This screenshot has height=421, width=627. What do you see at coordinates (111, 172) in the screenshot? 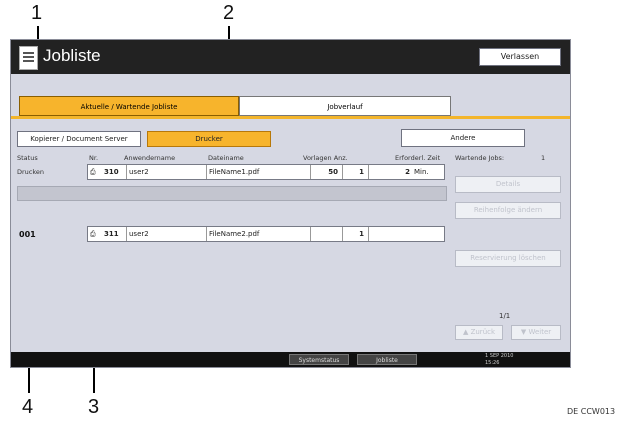
I see `job-1-number: 310` at bounding box center [111, 172].